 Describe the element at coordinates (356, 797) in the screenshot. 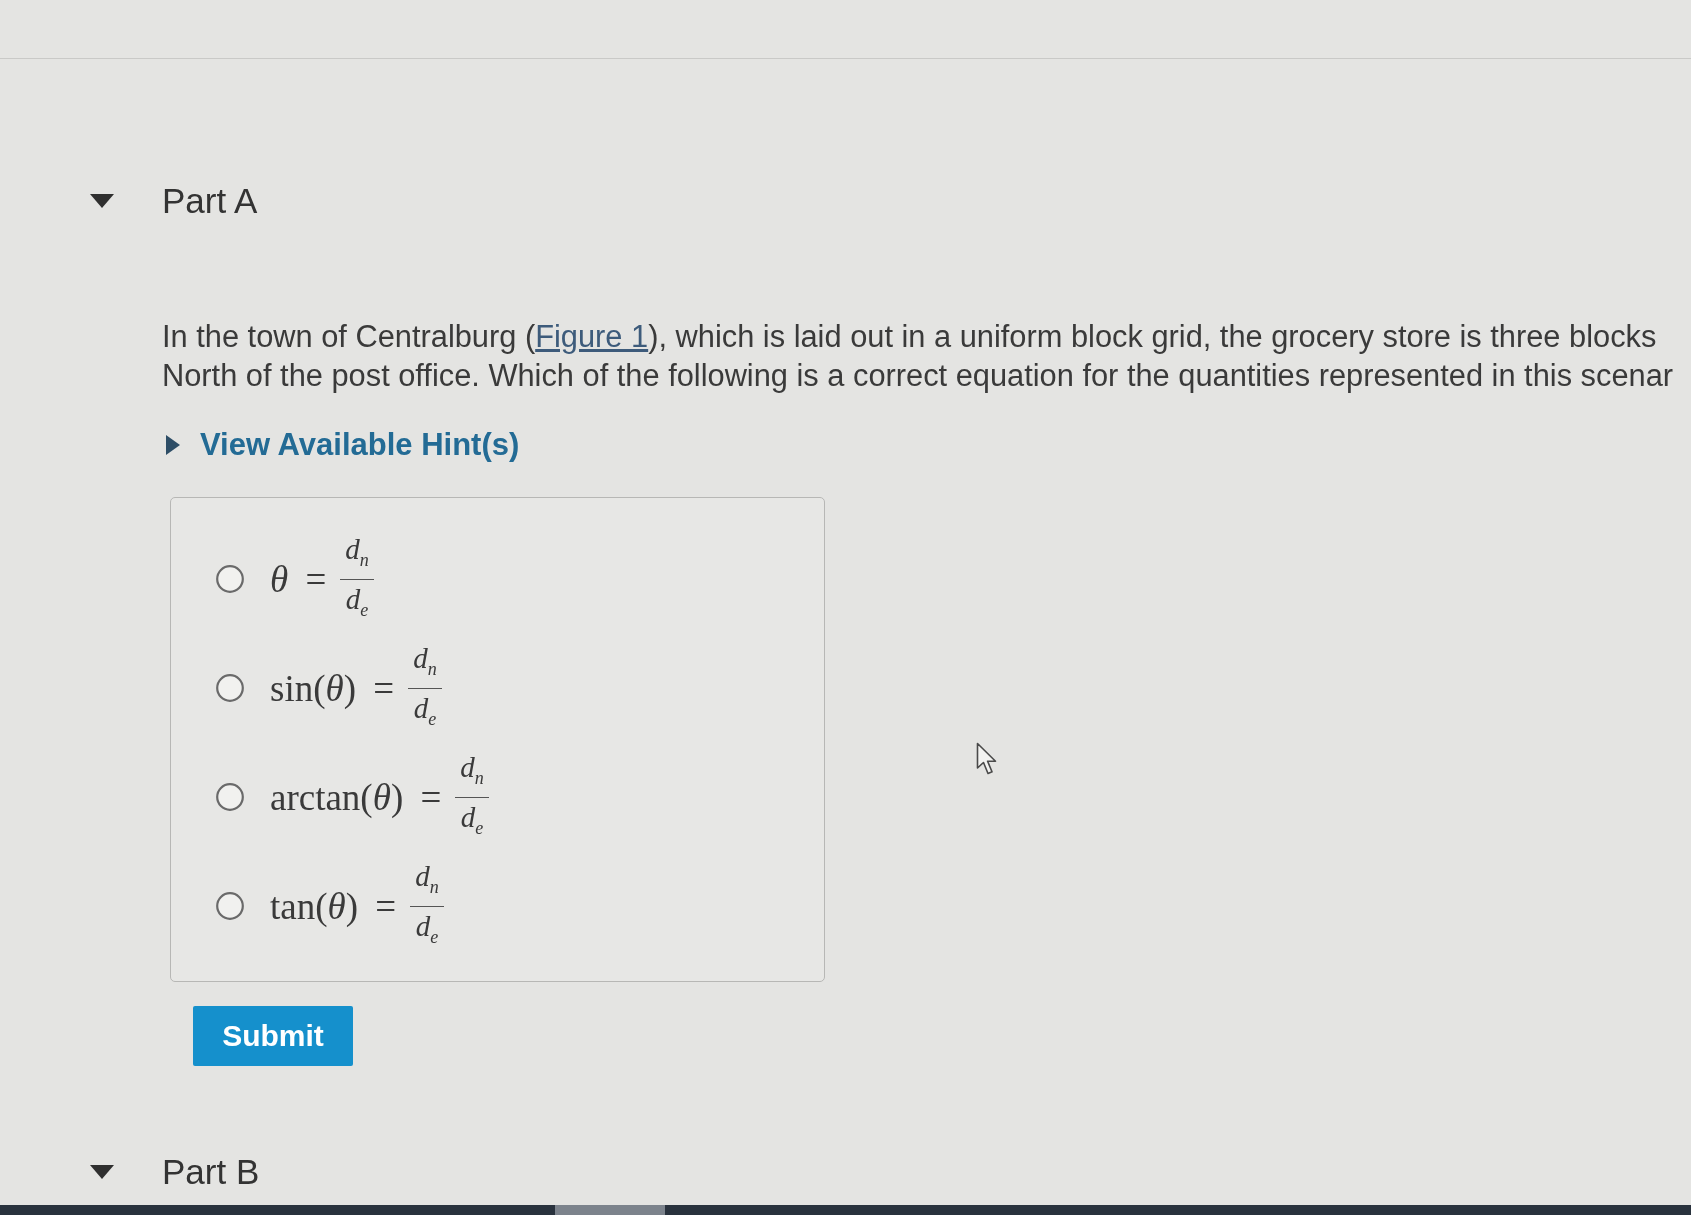

I see `equation-text: arctan(θ) =` at that location.